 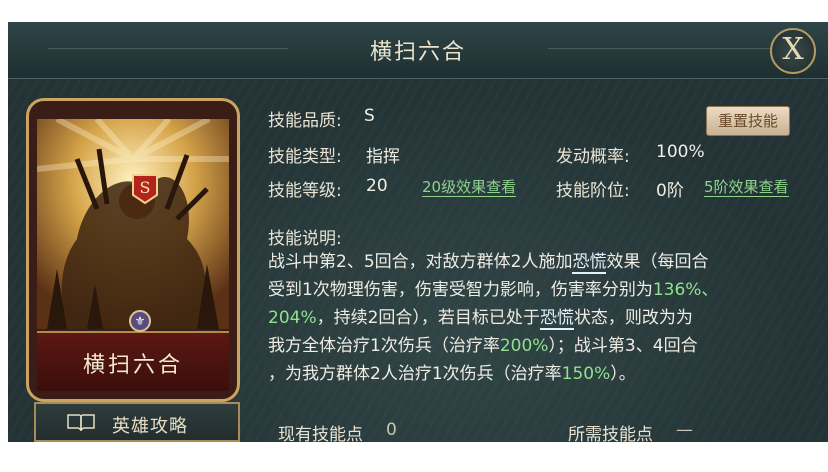 I want to click on hero-guide-button: 英雄攻略, so click(x=137, y=422).